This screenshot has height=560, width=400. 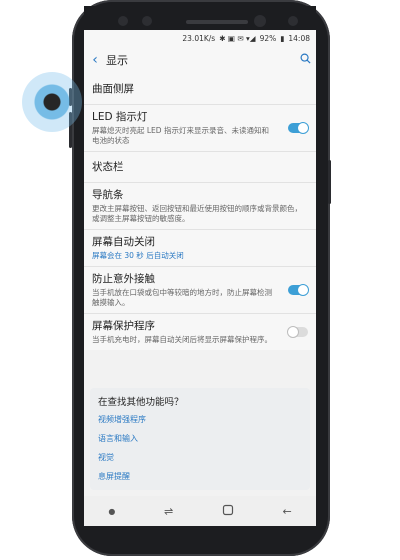 I want to click on suggestions-heading: 在查找其他功能吗？, so click(x=141, y=402).